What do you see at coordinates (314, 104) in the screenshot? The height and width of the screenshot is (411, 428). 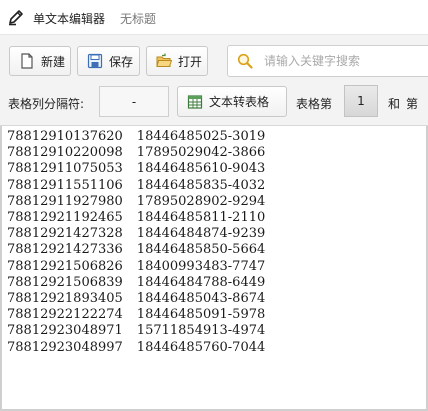 I see `table-index-label: 表格第` at bounding box center [314, 104].